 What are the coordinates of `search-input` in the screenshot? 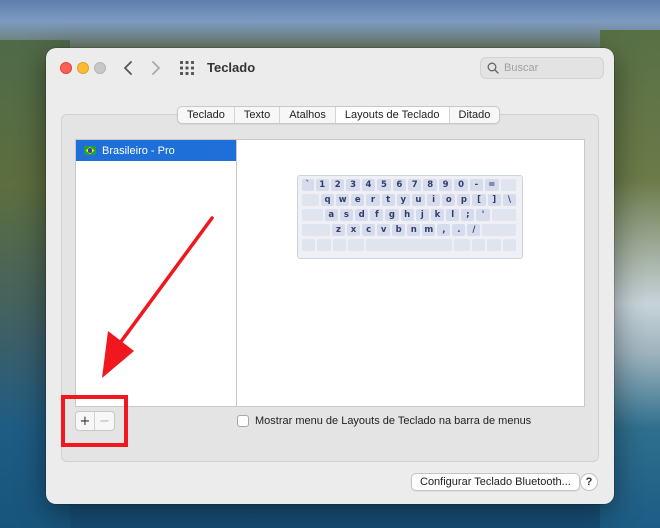 It's located at (552, 68).